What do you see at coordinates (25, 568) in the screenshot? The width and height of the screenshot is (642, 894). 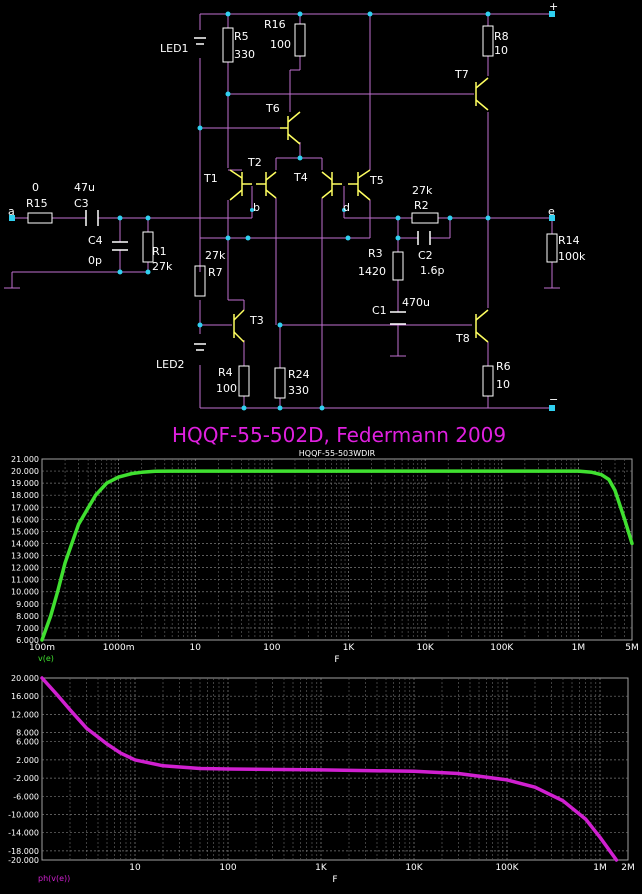 I see `y-tick-label: 12.000` at bounding box center [25, 568].